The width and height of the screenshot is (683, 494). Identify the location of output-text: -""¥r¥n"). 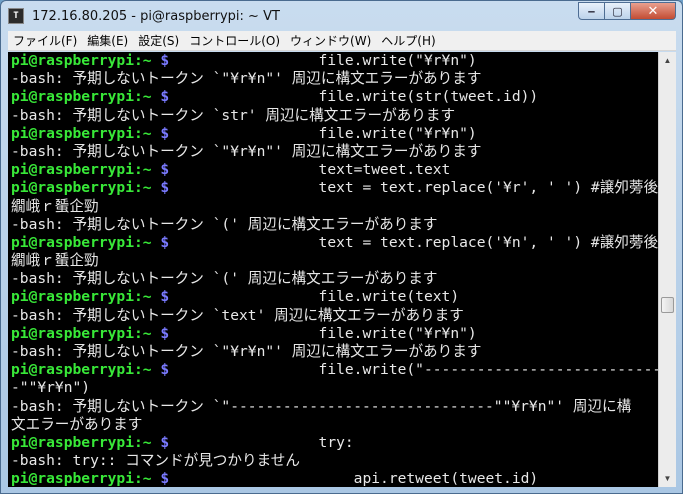
(51, 388).